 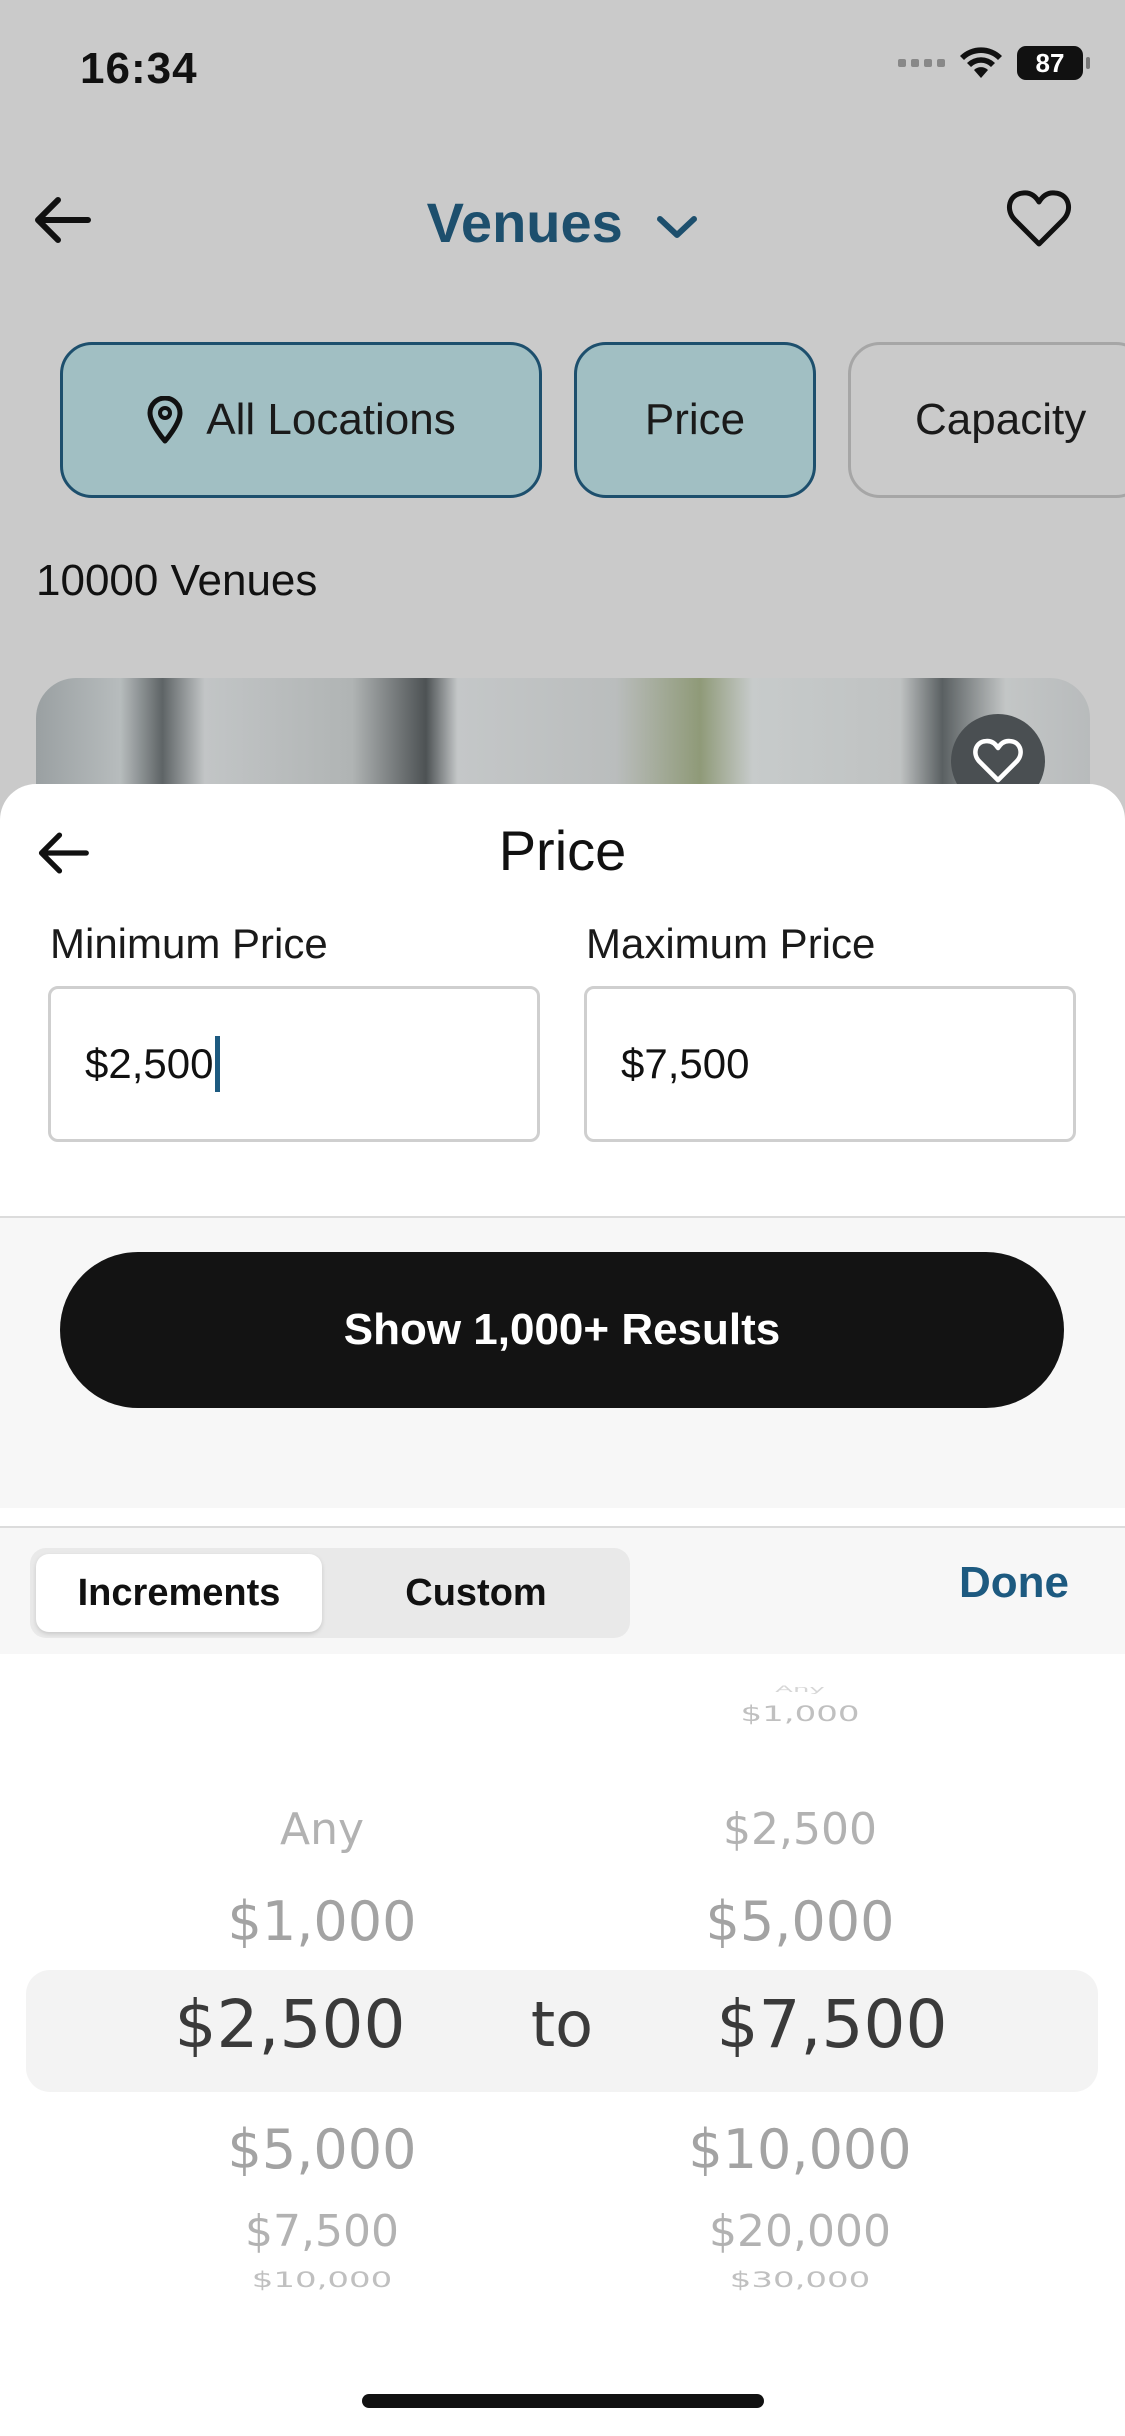 I want to click on picker-left-option: $7,500, so click(x=322, y=2231).